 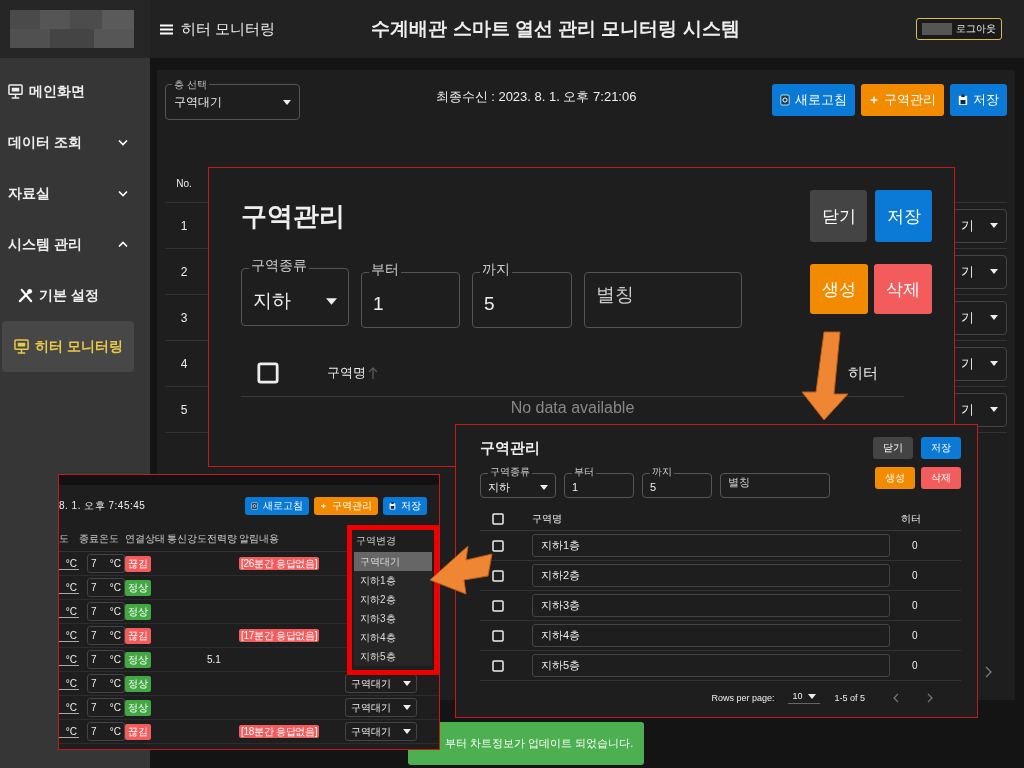 I want to click on sidebar-item: 데이터 조회, so click(x=75, y=142).